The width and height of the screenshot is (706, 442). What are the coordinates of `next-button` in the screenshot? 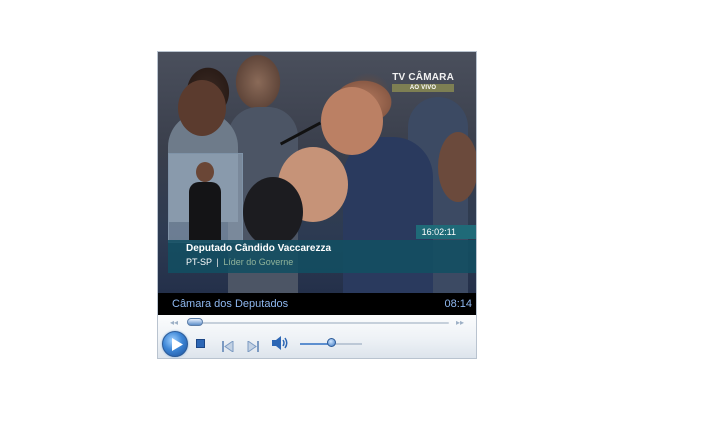 It's located at (253, 346).